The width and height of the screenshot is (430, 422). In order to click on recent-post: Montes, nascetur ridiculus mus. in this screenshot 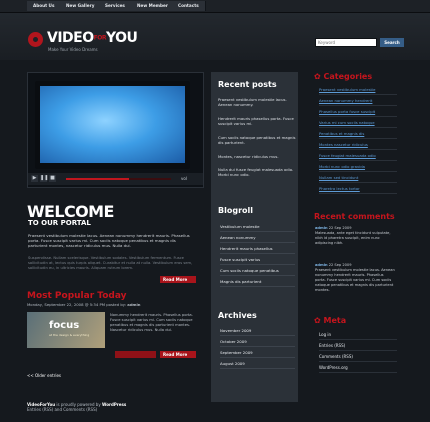, I will do `click(258, 156)`.